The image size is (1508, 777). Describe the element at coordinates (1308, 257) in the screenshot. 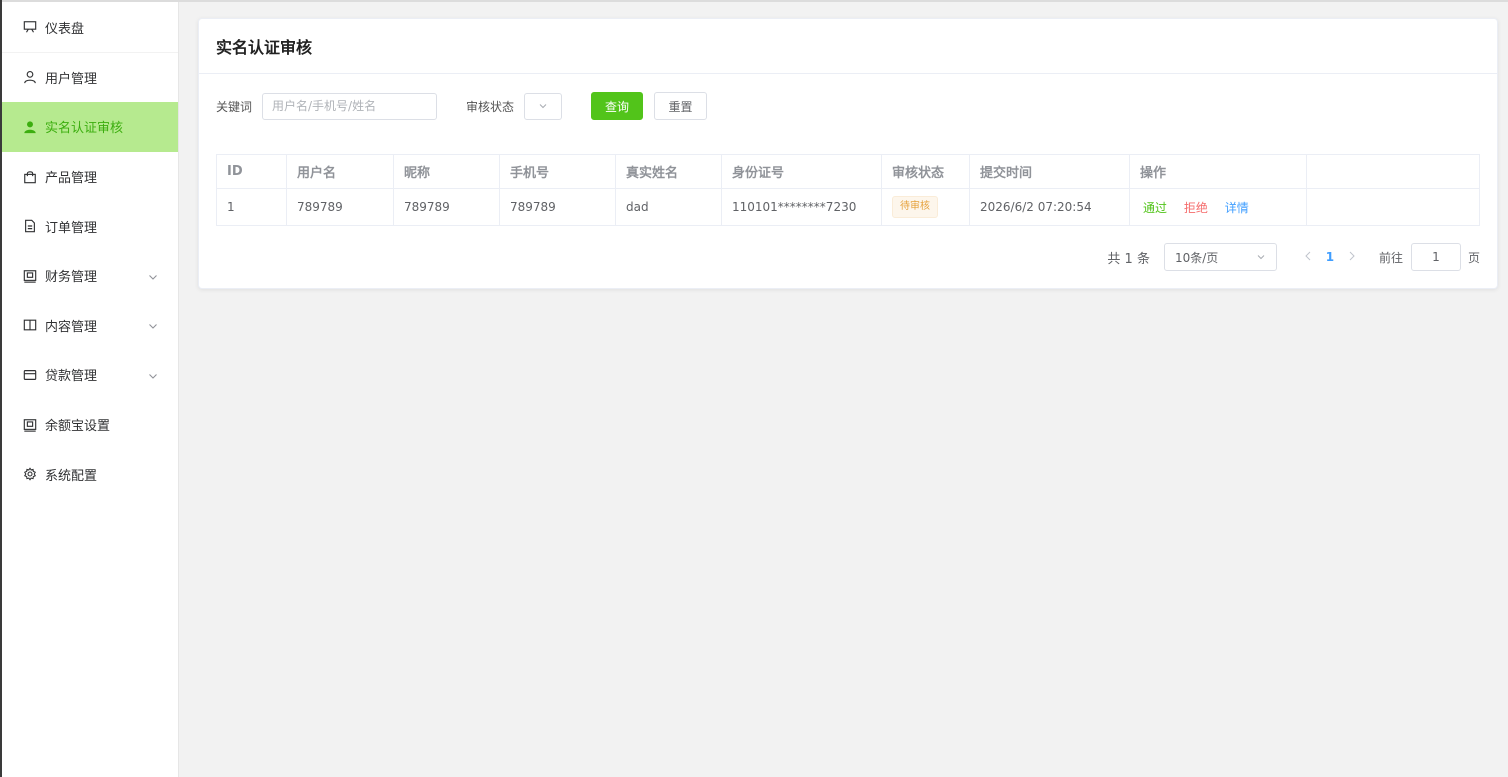

I see `prev-page-icon` at that location.